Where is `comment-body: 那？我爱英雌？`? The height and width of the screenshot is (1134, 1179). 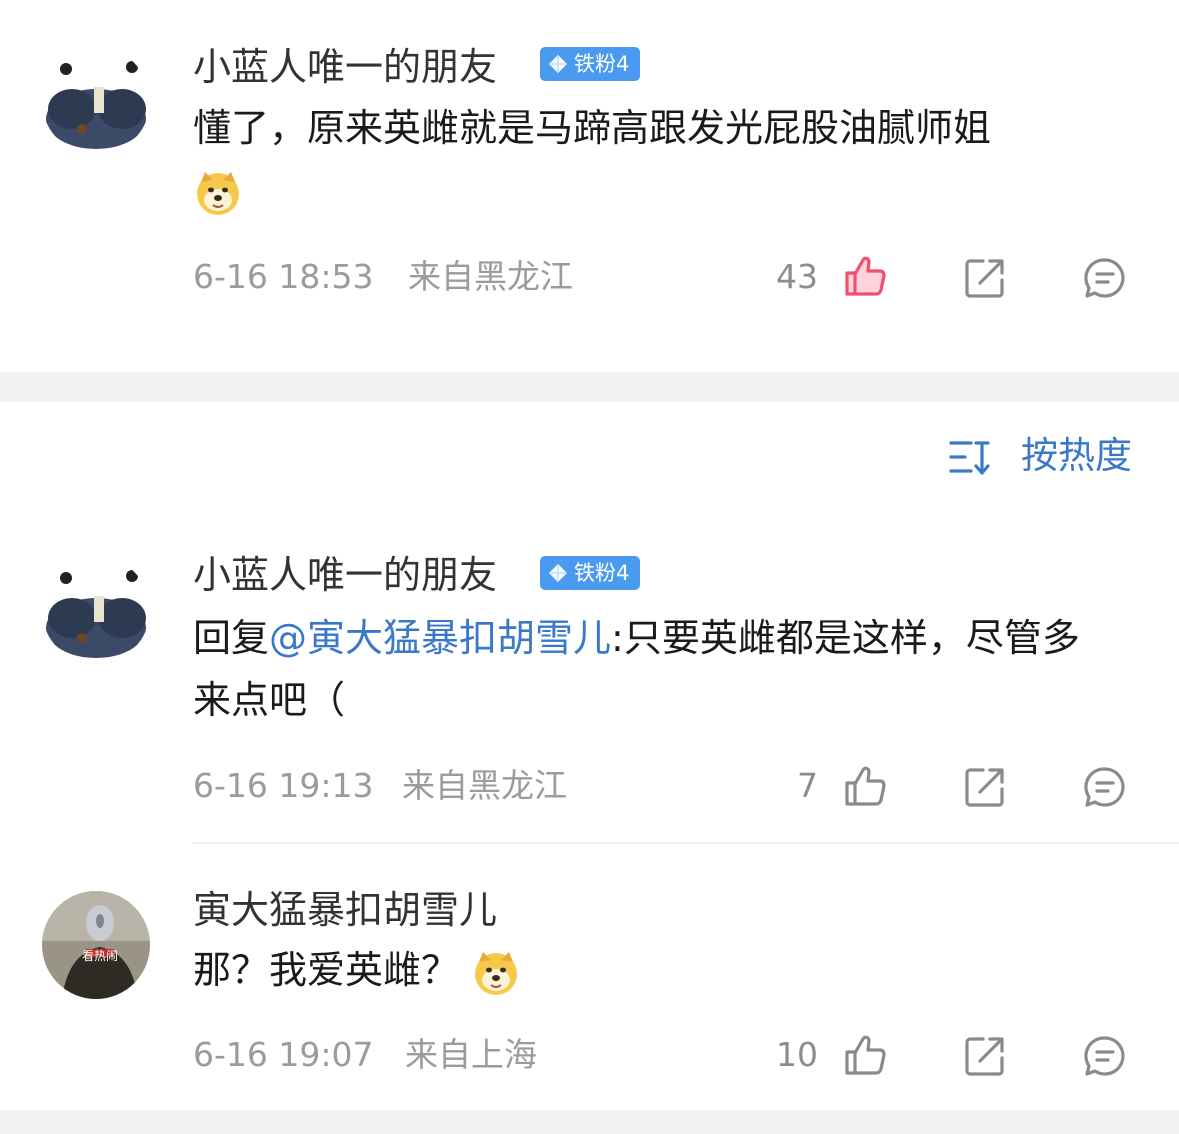 comment-body: 那？我爱英雌？ is located at coordinates (326, 970).